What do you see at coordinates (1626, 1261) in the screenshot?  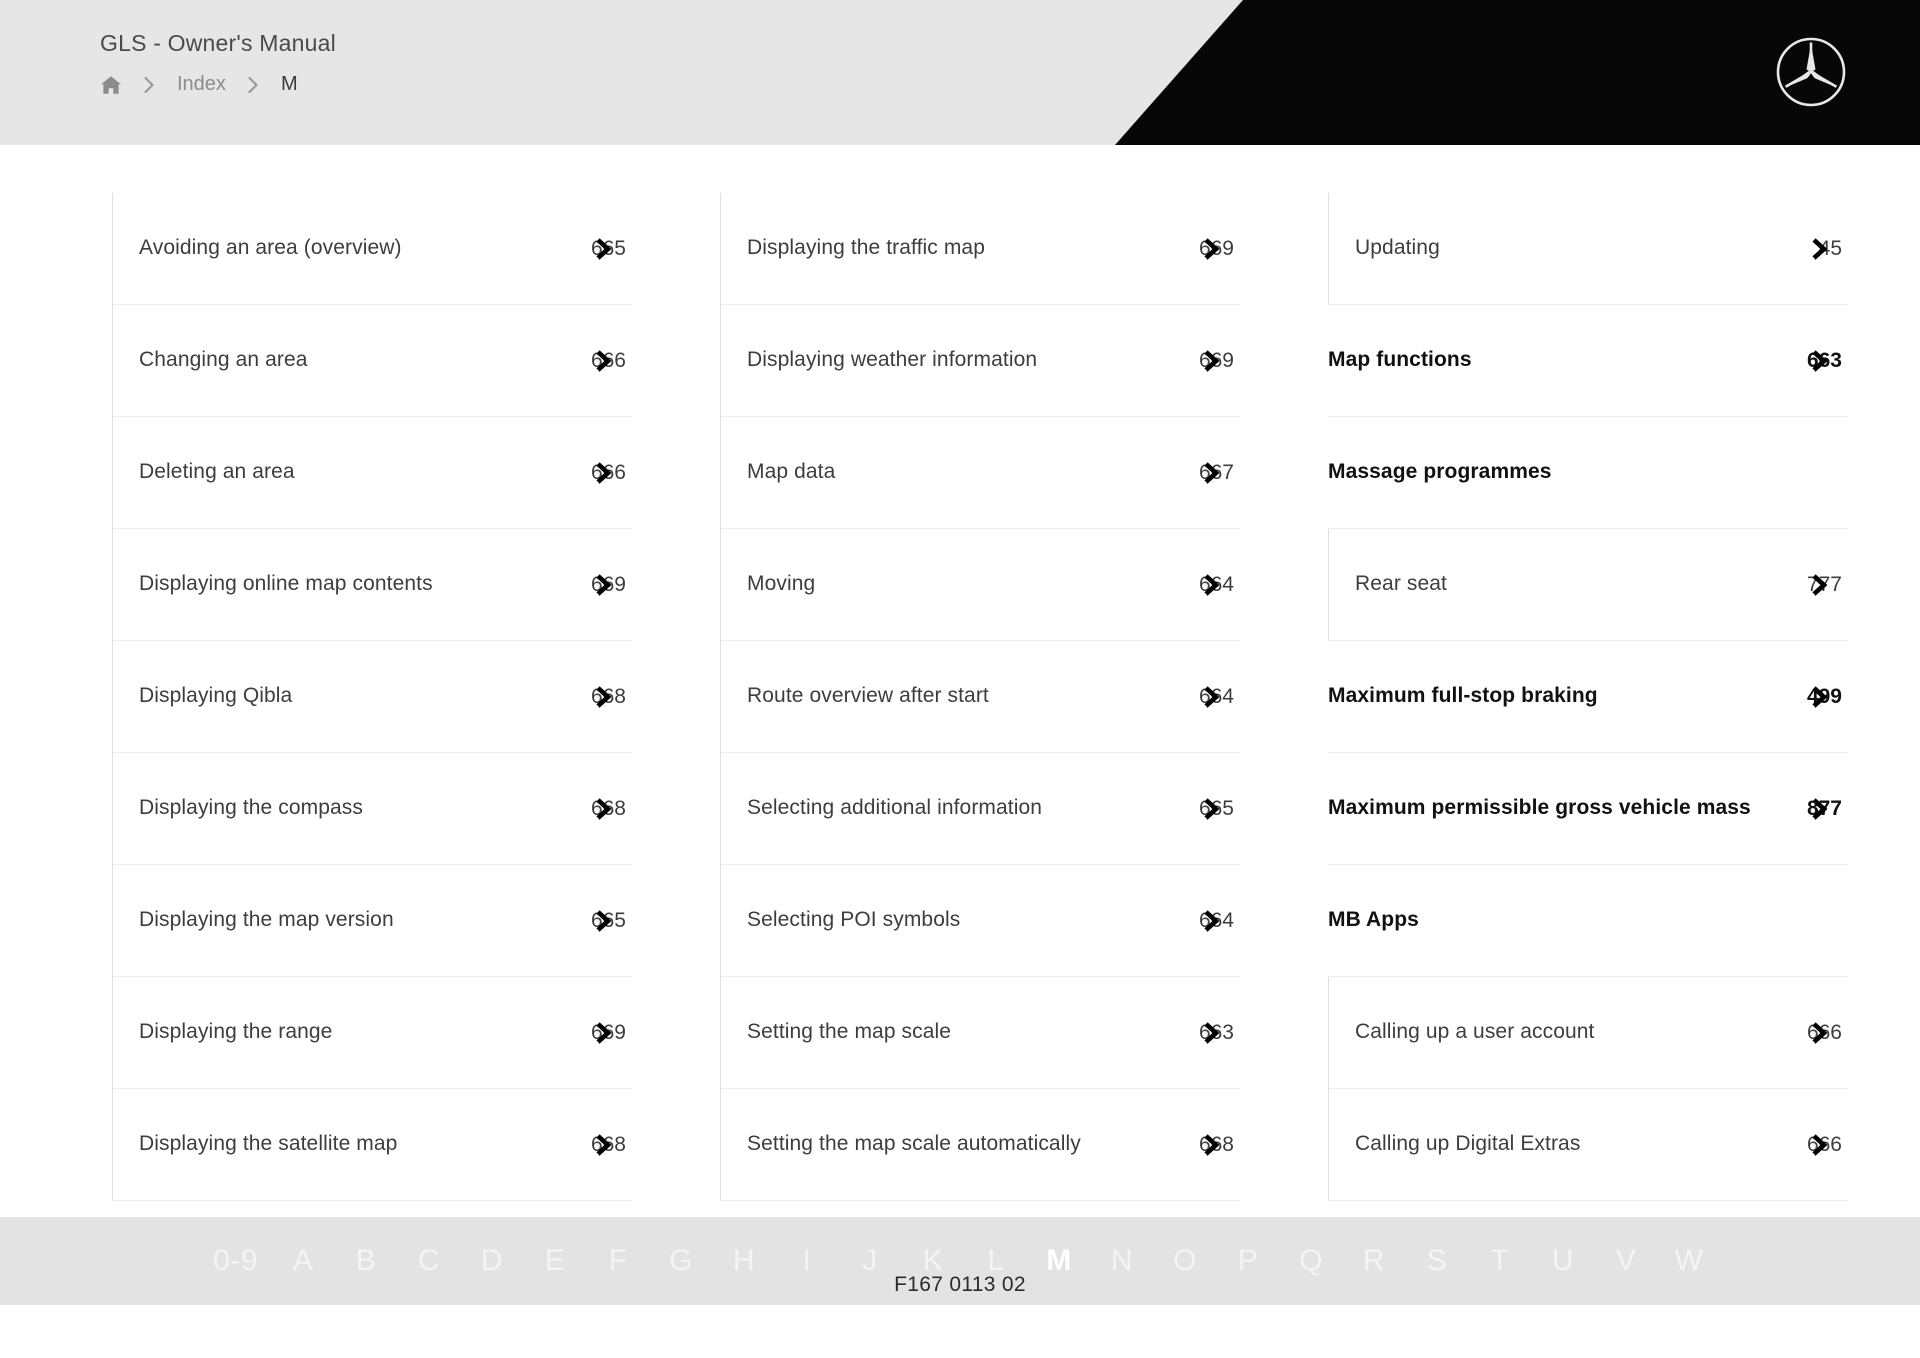 I see `alphabet-nav-item-v: V` at bounding box center [1626, 1261].